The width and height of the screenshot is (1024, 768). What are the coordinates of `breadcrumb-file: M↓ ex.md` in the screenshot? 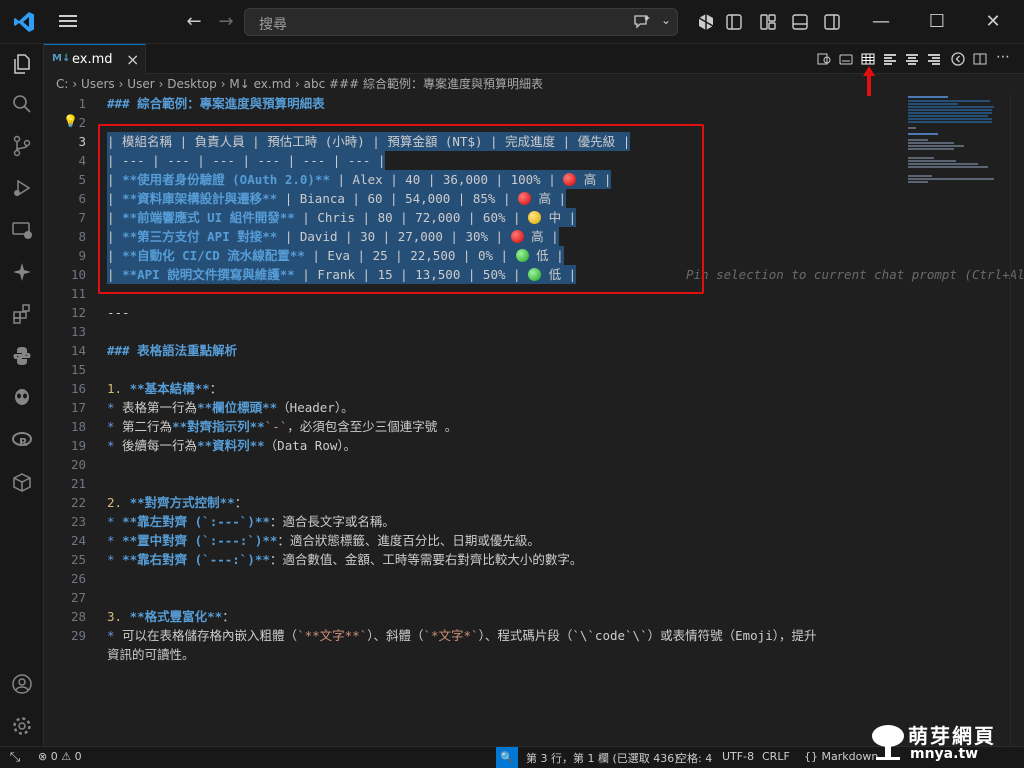 It's located at (260, 84).